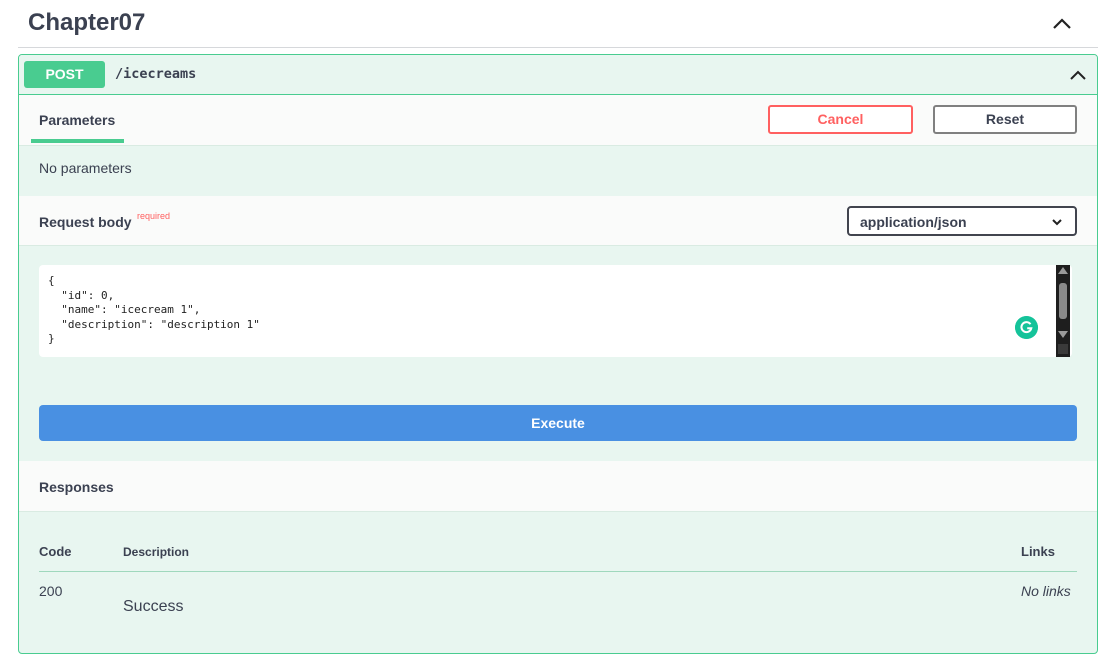  What do you see at coordinates (1046, 591) in the screenshot?
I see `response-links: No links` at bounding box center [1046, 591].